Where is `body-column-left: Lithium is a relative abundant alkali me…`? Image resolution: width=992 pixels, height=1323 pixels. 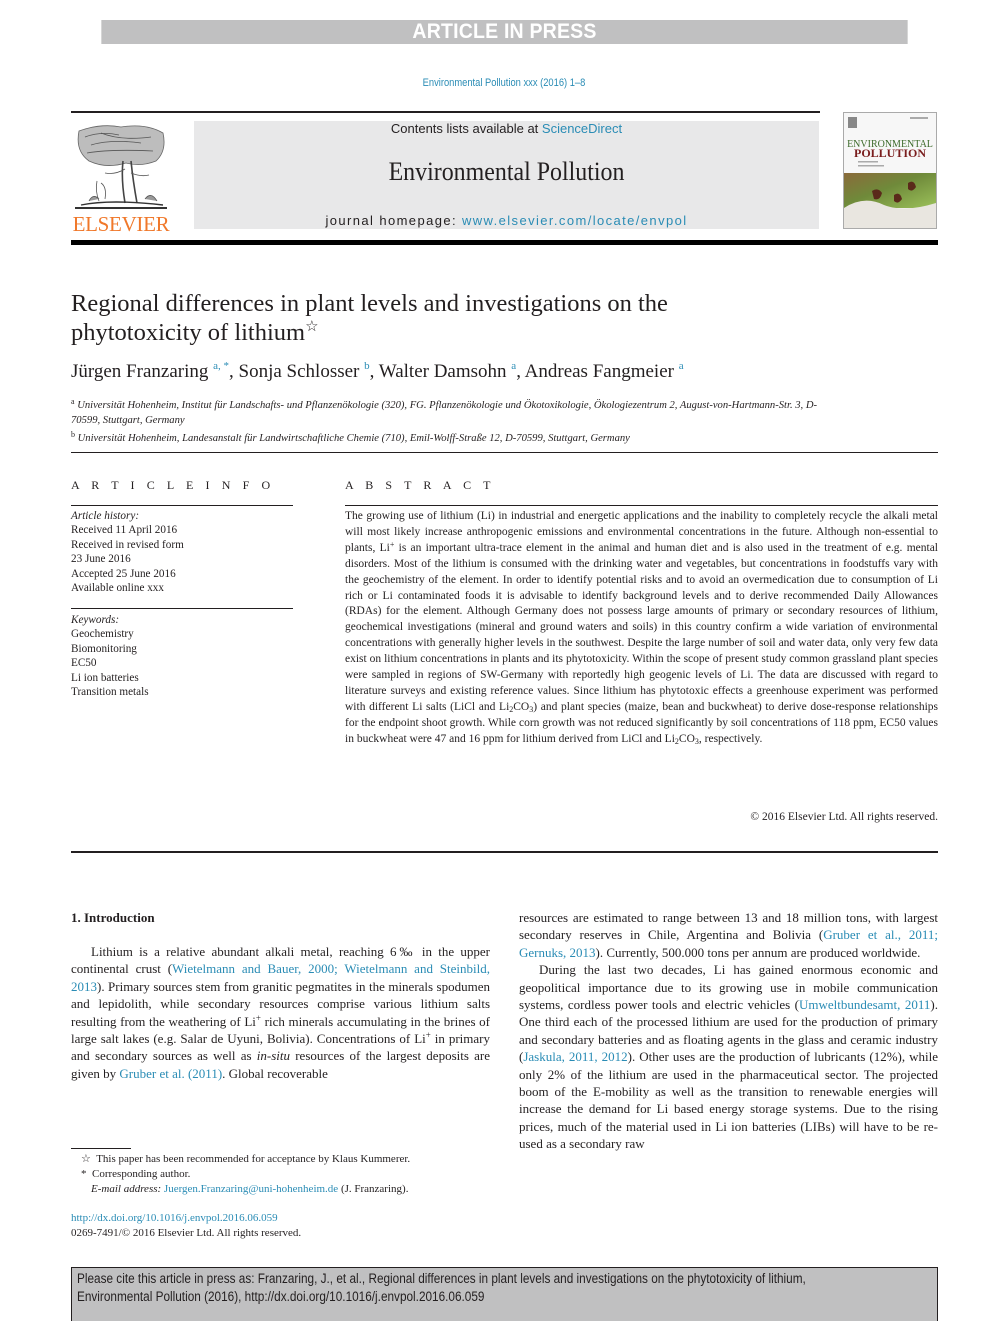 body-column-left: Lithium is a relative abundant alkali me… is located at coordinates (280, 1012).